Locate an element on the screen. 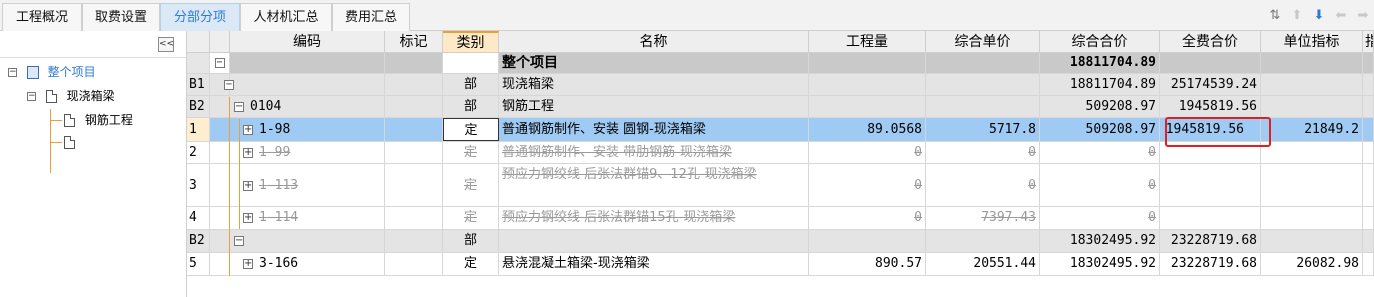 The image size is (1374, 297). name-cell: 现浇箱梁 is located at coordinates (654, 84).